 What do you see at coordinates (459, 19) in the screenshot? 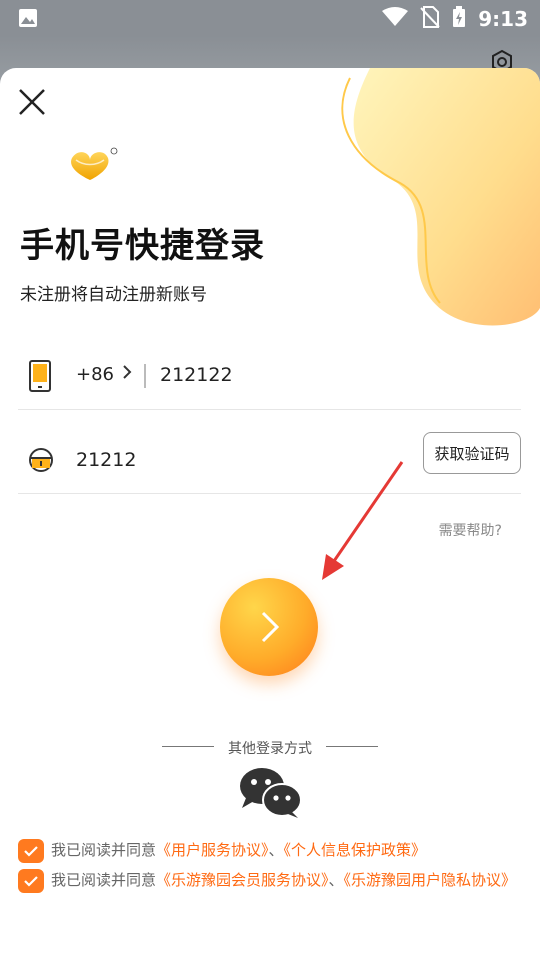
I see `battery-icon` at bounding box center [459, 19].